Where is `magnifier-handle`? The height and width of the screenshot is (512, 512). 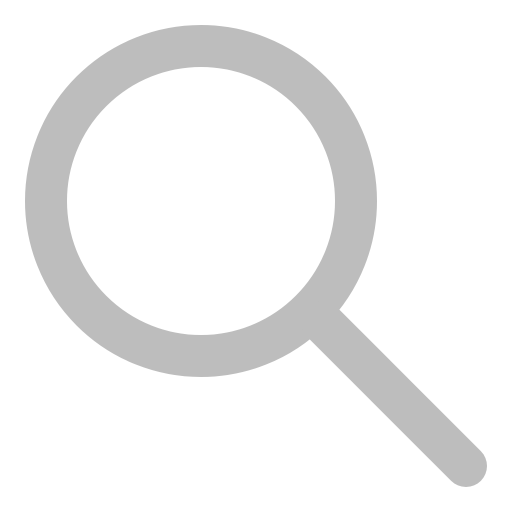 magnifier-handle is located at coordinates (394, 394).